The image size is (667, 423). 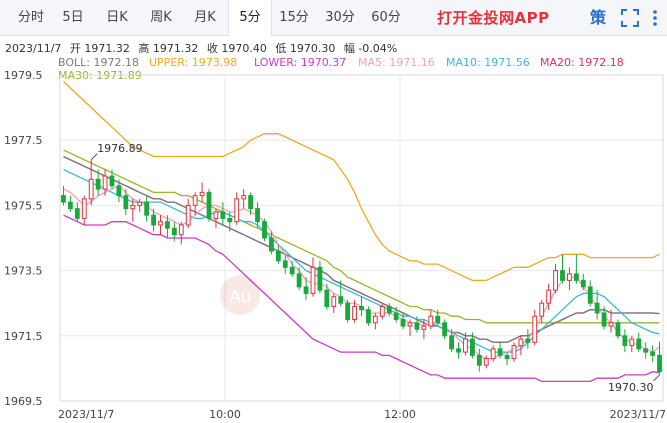 I want to click on x-axis: 2023/11/7 10:00 12:00 2023/11/7, so click(x=362, y=414).